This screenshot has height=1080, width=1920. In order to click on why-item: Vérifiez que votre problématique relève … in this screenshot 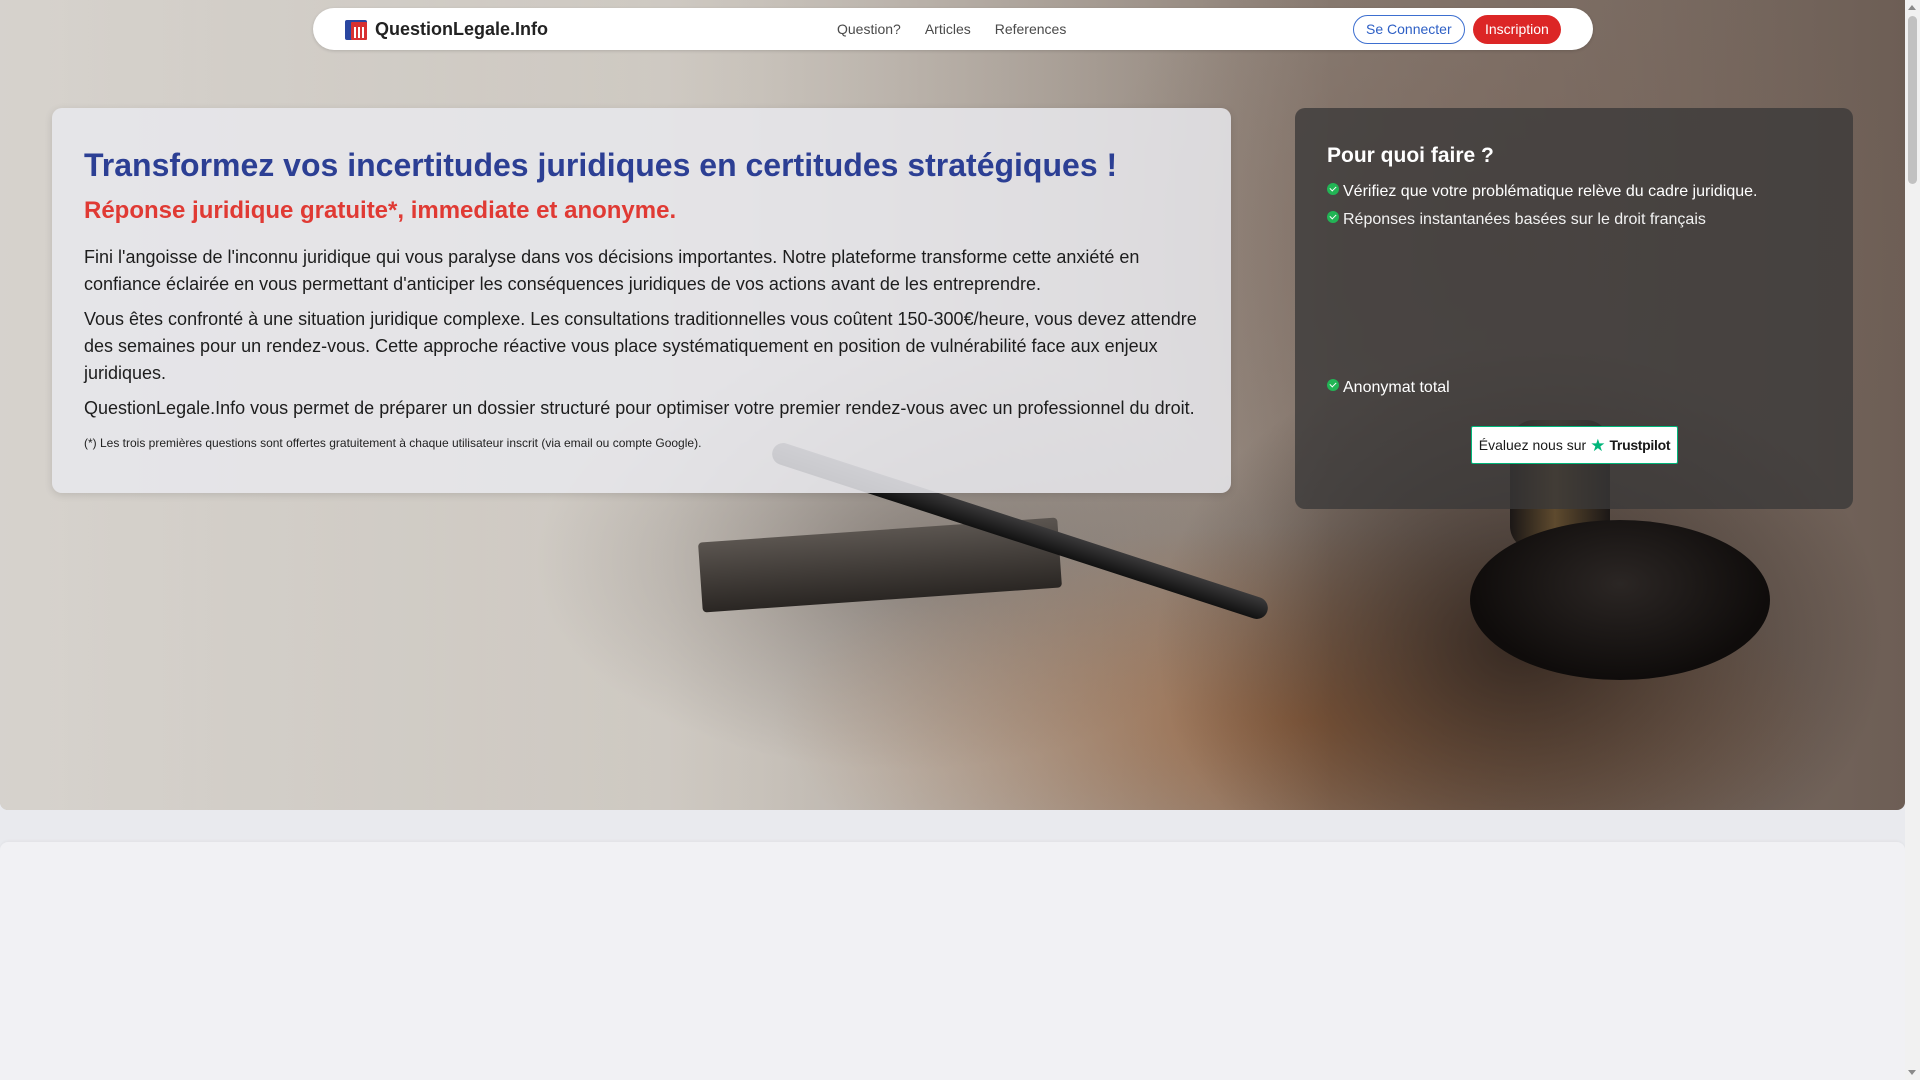, I will do `click(1574, 192)`.